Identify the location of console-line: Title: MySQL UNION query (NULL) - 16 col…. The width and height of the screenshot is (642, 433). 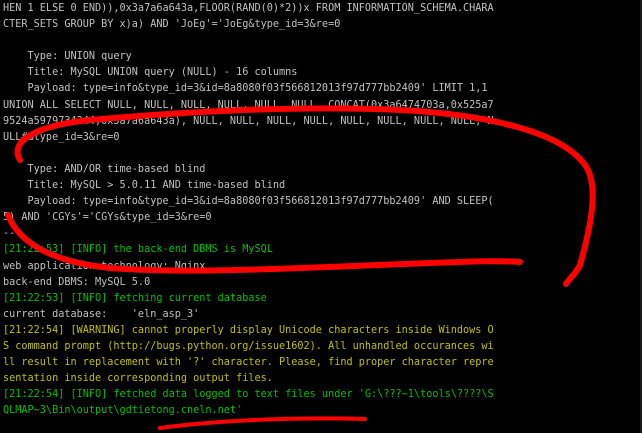
(150, 73).